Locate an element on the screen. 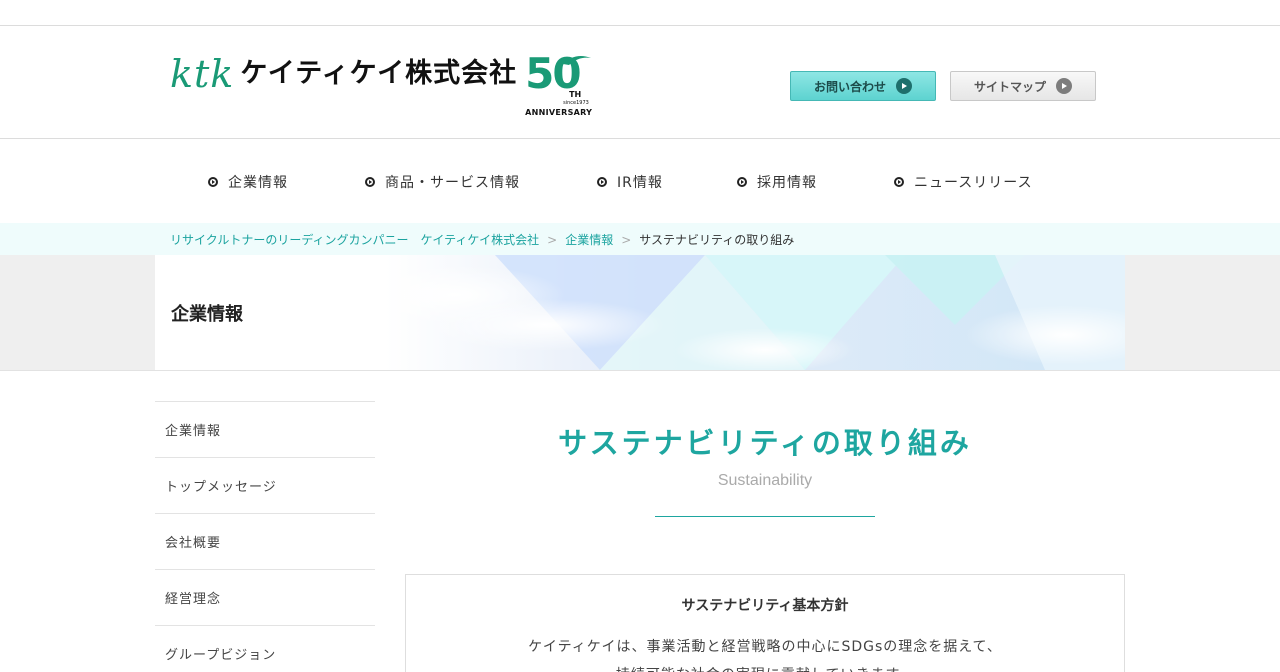 The image size is (1280, 672). sitemap-button: サイトマップ is located at coordinates (1023, 86).